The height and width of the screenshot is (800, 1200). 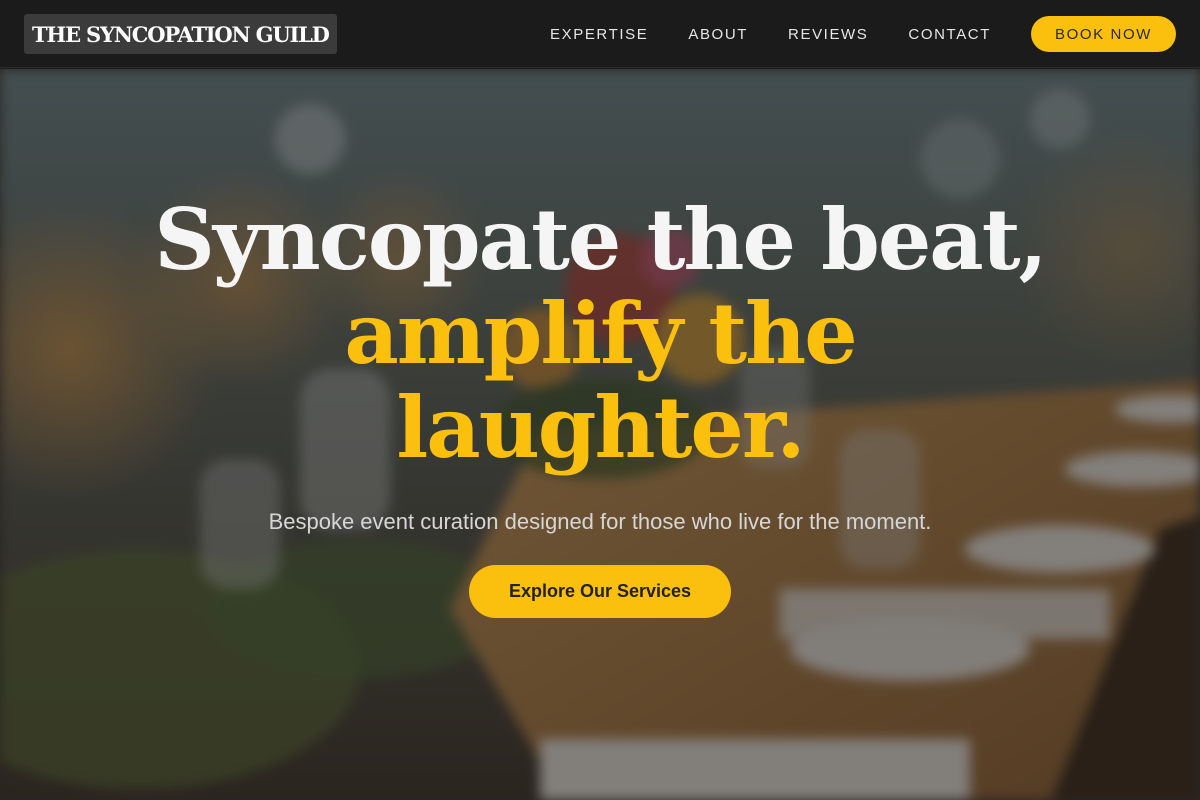 I want to click on explore-services-button: Explore Our Services, so click(x=600, y=591).